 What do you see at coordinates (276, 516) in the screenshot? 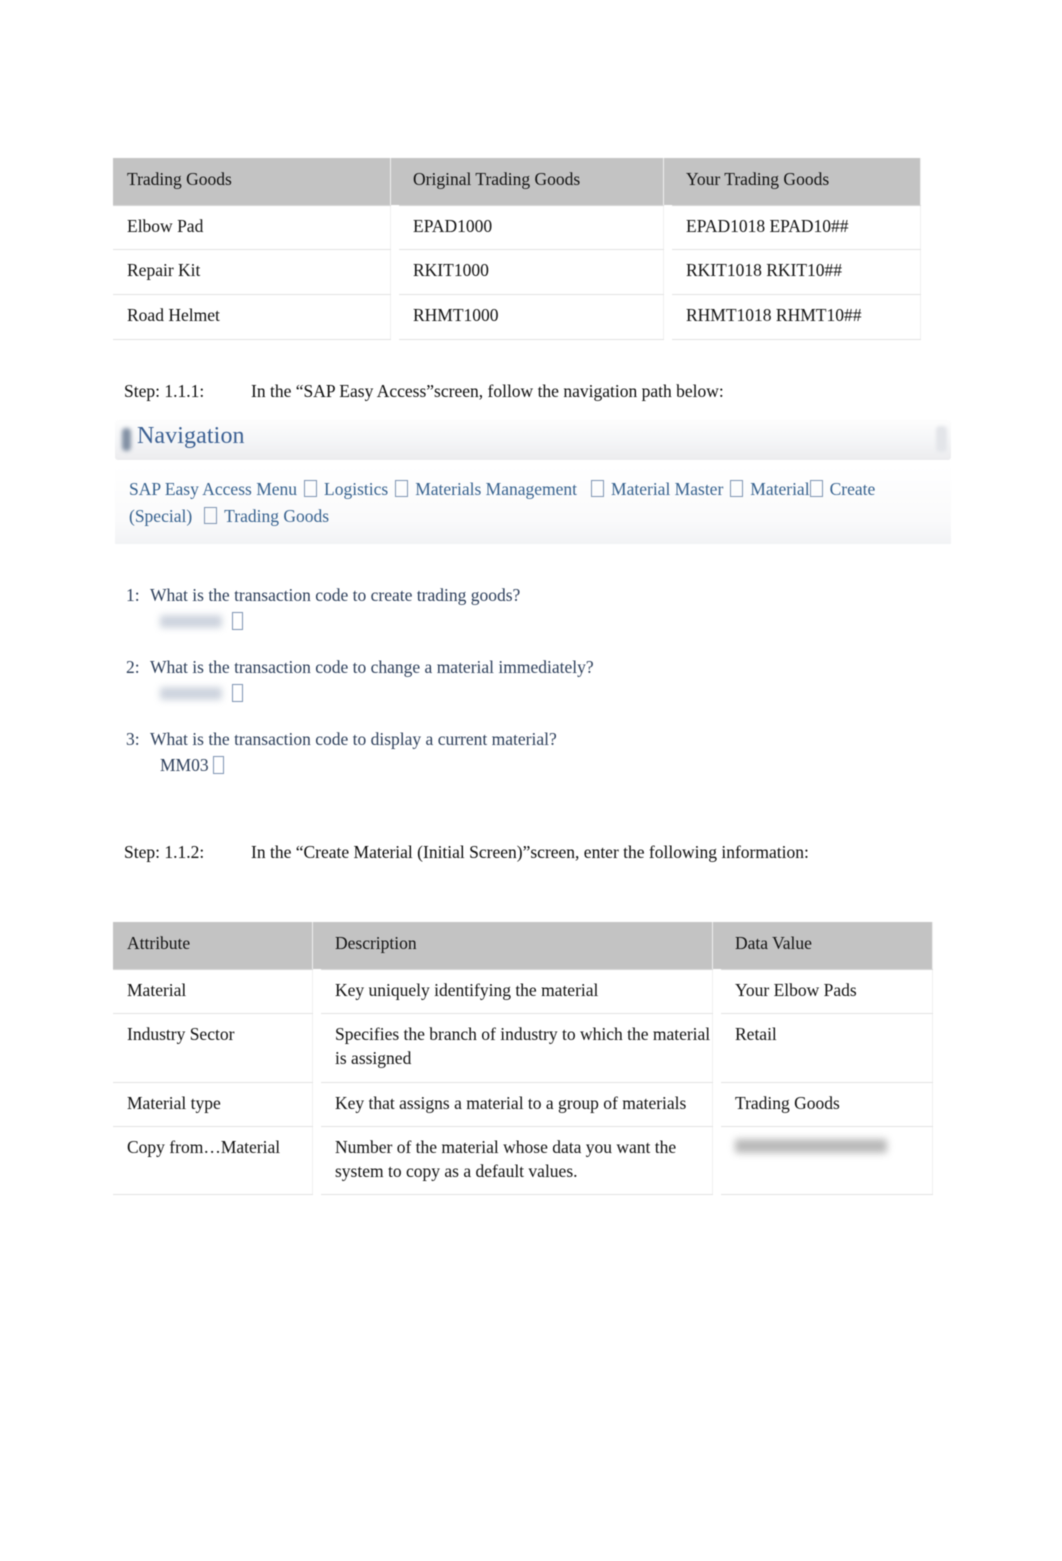
I see `nav-item-trading-goods: Trading Goods` at bounding box center [276, 516].